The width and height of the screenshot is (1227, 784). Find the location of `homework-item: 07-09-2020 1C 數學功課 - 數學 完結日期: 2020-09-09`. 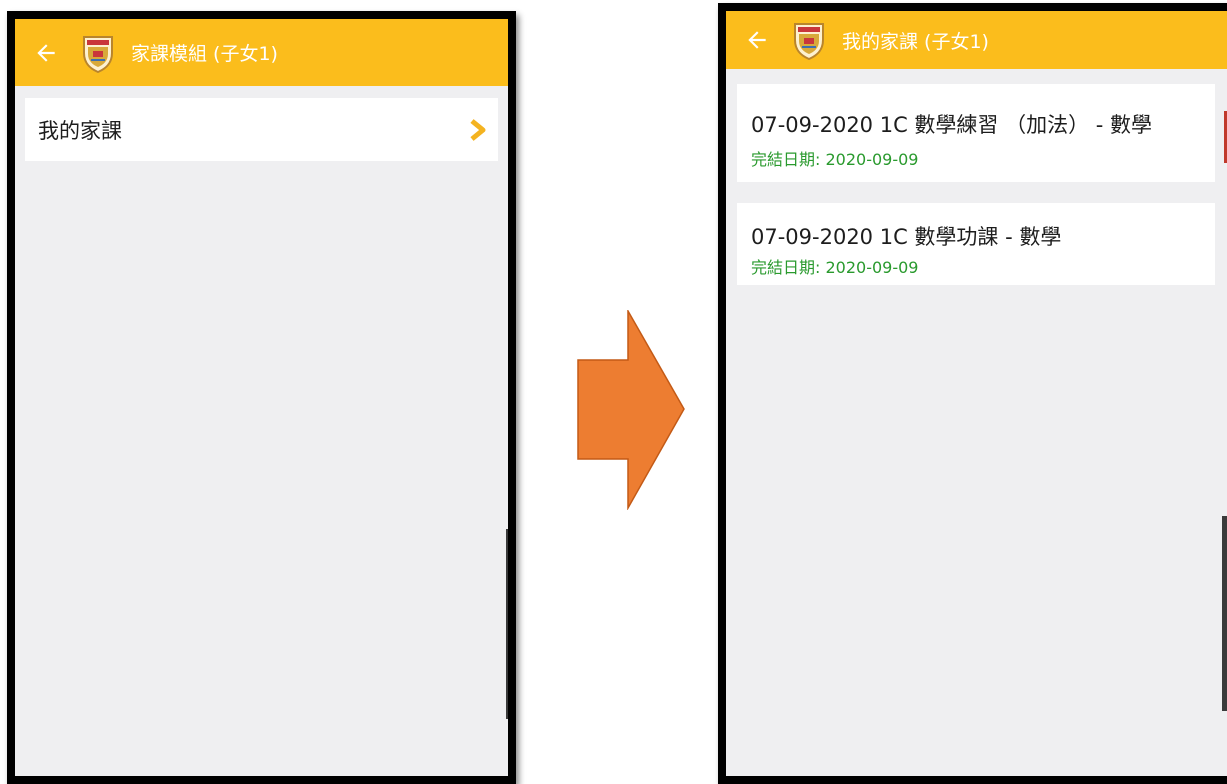

homework-item: 07-09-2020 1C 數學功課 - 數學 完結日期: 2020-09-09 is located at coordinates (976, 244).